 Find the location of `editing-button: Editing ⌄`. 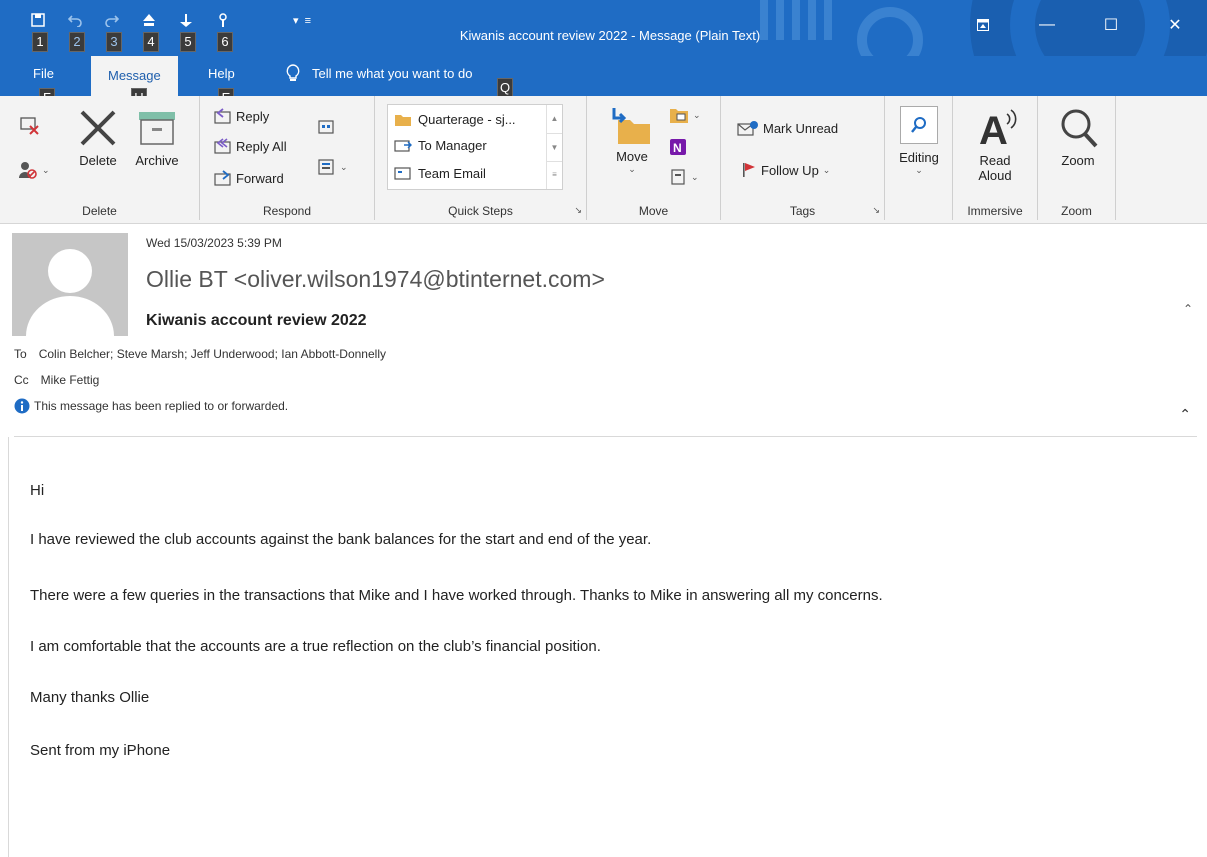

editing-button: Editing ⌄ is located at coordinates (919, 141).